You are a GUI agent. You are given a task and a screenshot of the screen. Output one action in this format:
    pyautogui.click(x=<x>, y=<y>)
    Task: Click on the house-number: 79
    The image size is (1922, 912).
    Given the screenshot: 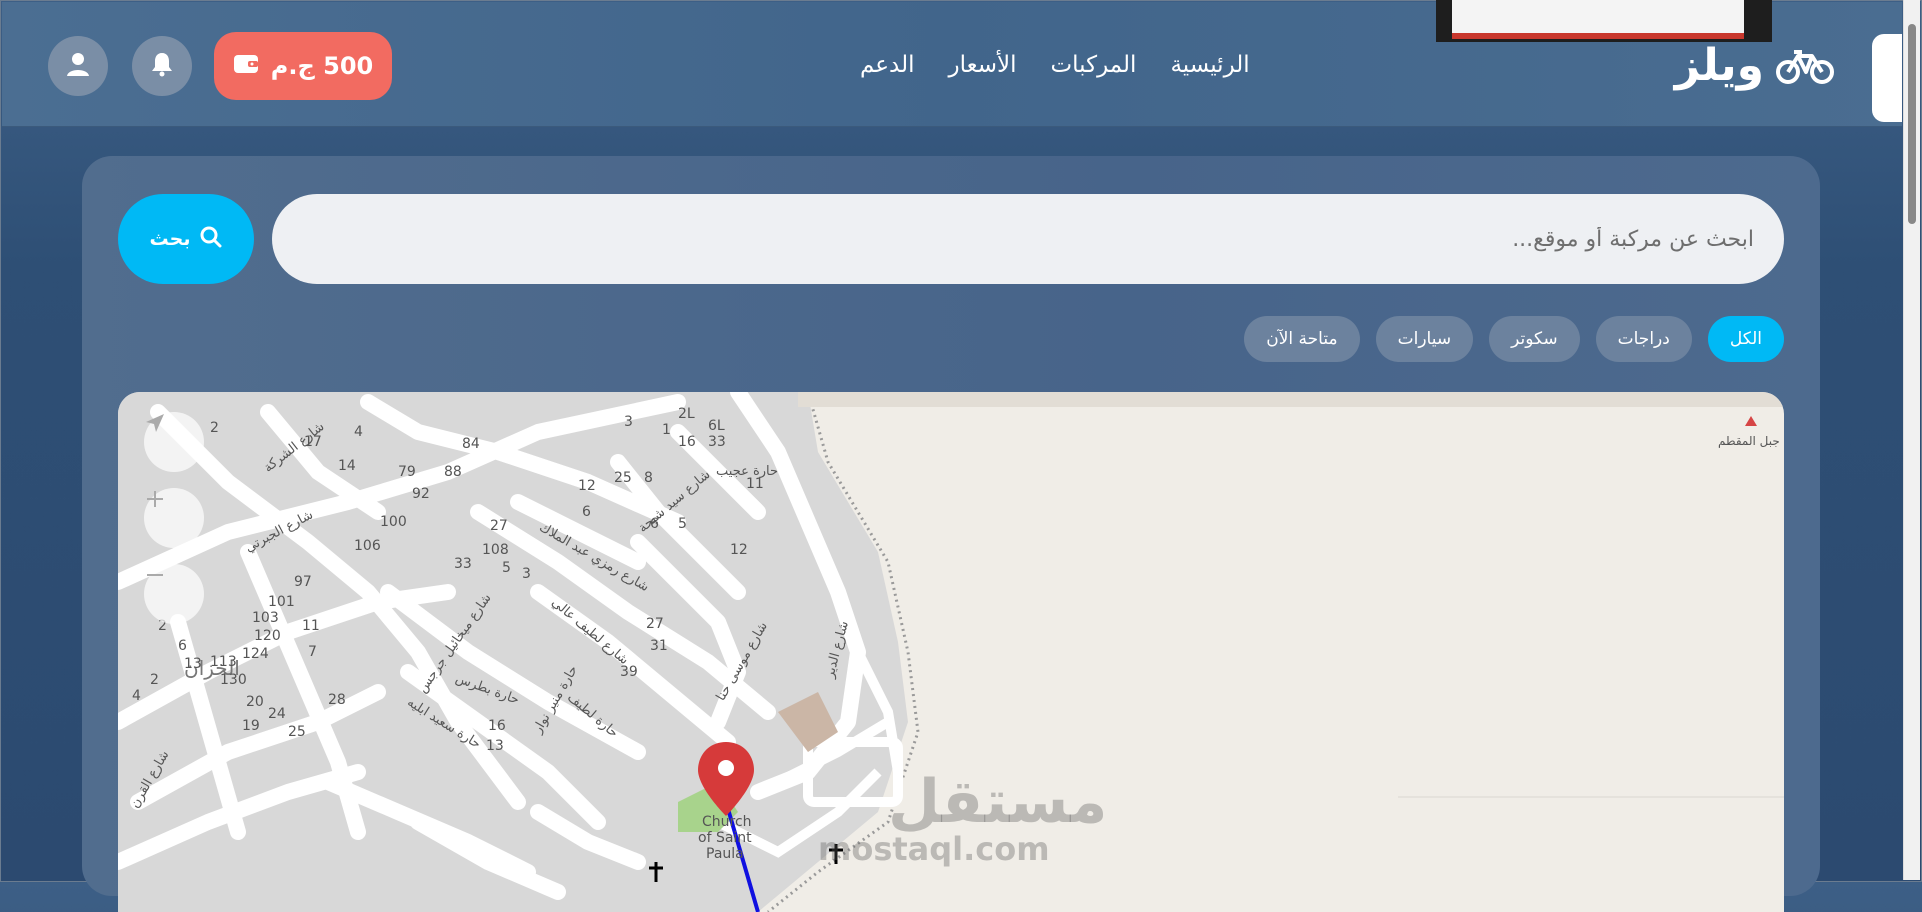 What is the action you would take?
    pyautogui.click(x=407, y=472)
    